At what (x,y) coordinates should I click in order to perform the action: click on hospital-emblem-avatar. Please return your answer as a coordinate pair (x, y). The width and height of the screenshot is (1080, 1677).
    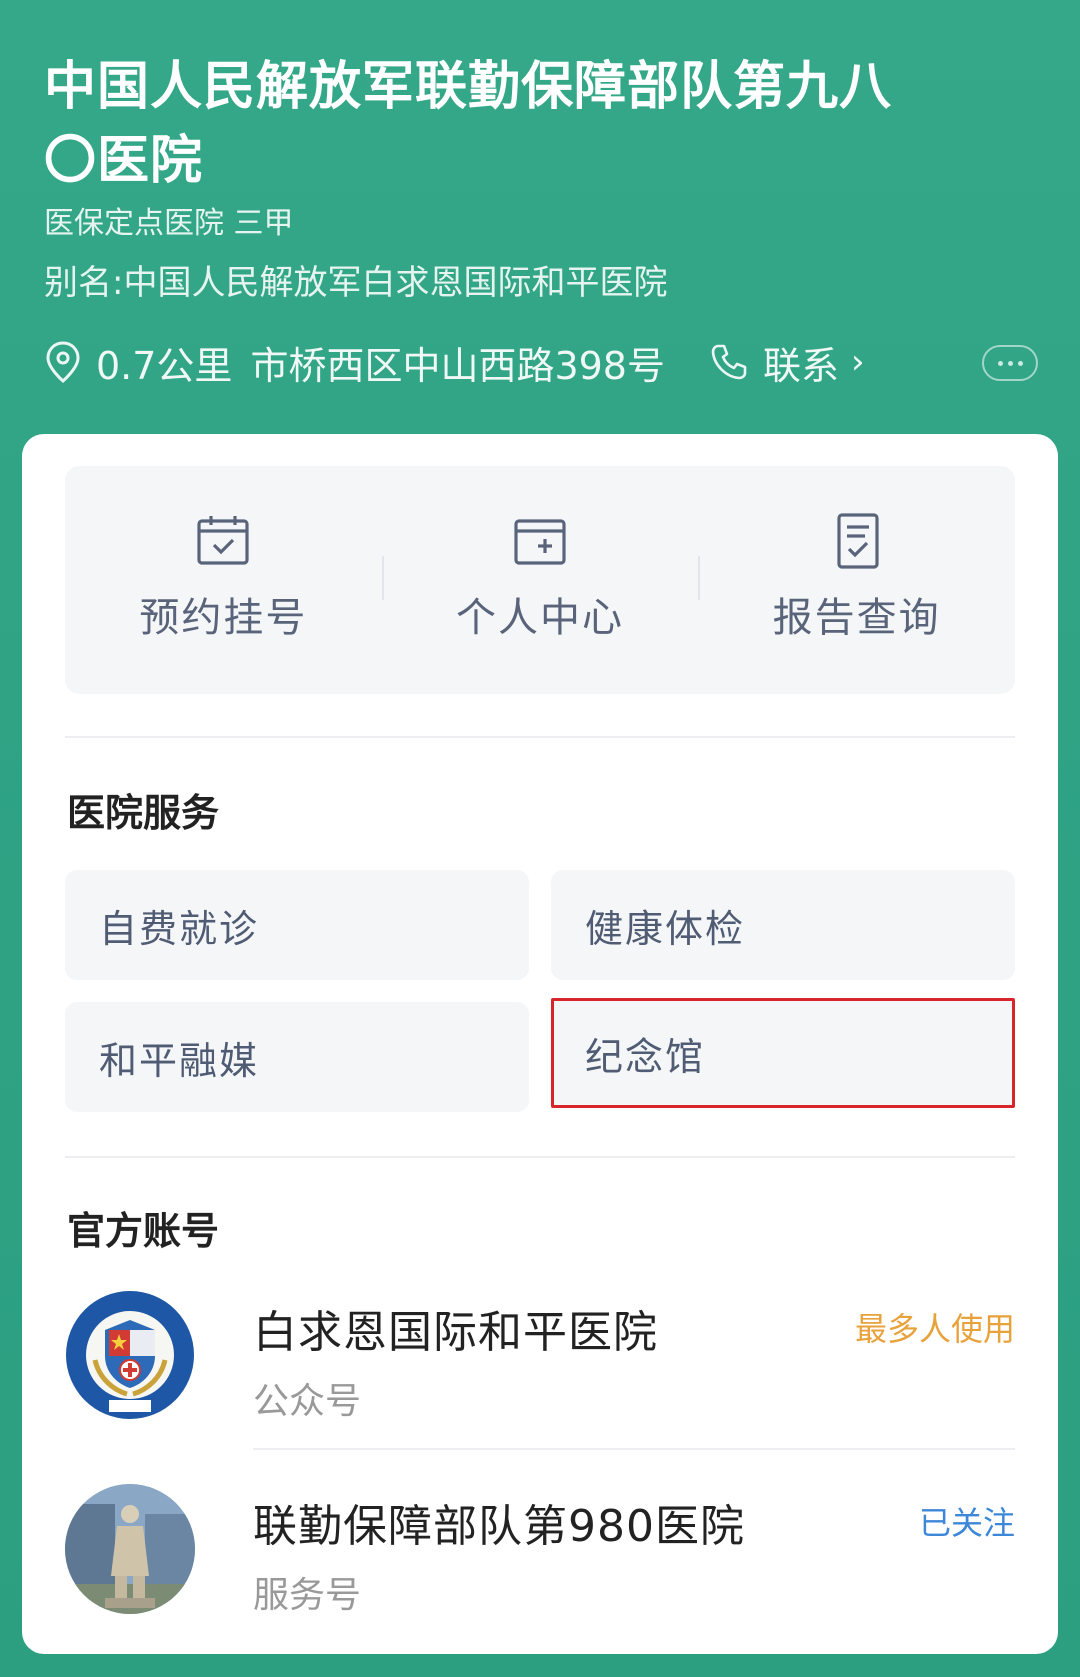
    Looking at the image, I should click on (130, 1355).